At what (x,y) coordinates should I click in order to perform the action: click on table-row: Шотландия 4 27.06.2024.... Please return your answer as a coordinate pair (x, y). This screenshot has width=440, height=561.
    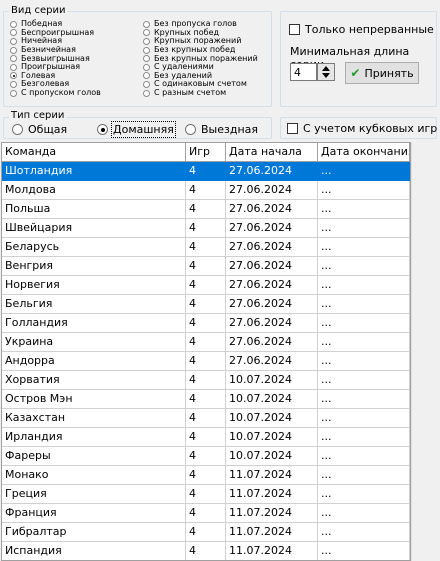
    Looking at the image, I should click on (206, 171).